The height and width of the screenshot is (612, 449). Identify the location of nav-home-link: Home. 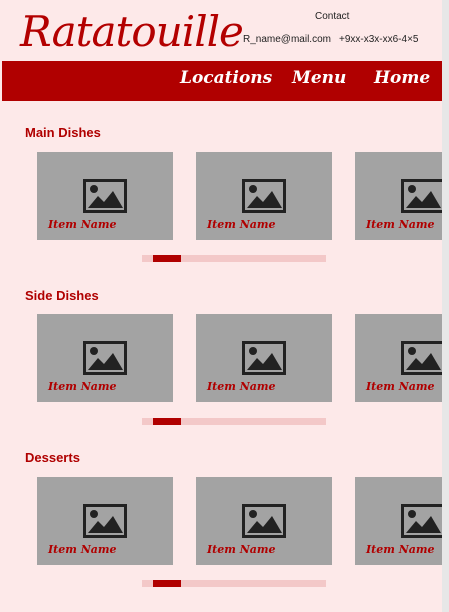
(402, 78).